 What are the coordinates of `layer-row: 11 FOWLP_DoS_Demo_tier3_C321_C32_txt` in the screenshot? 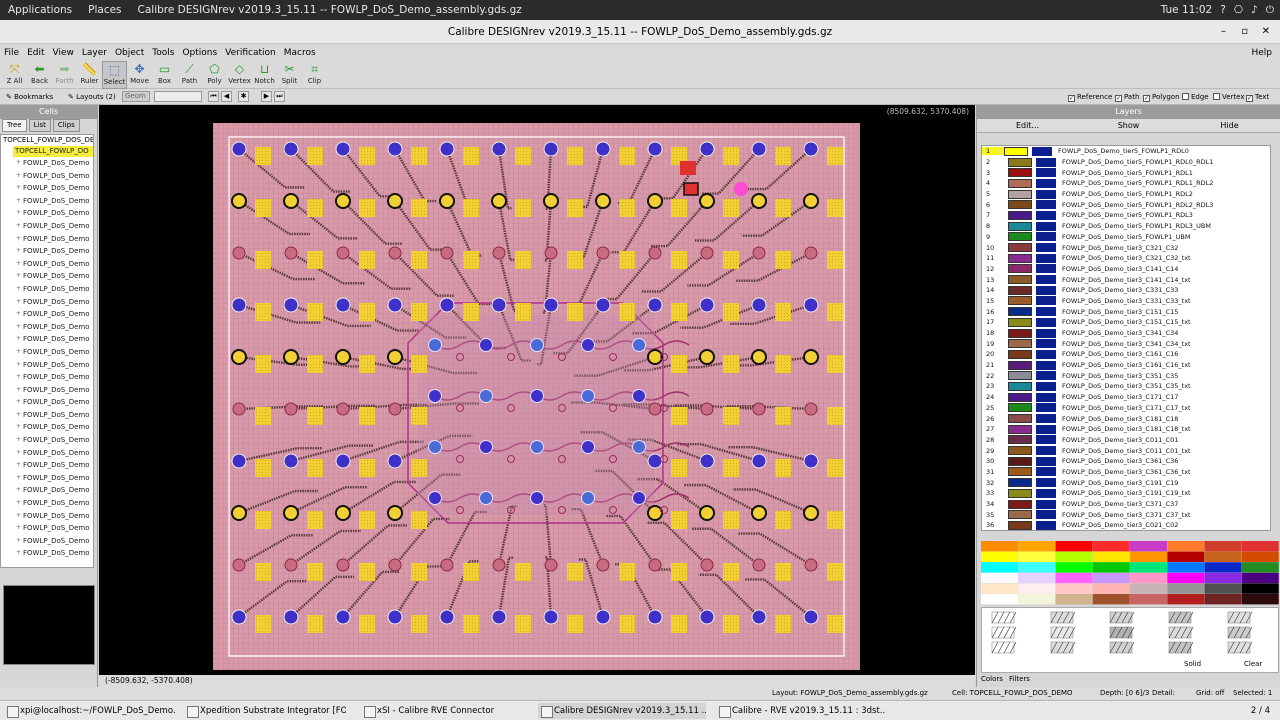 It's located at (1126, 258).